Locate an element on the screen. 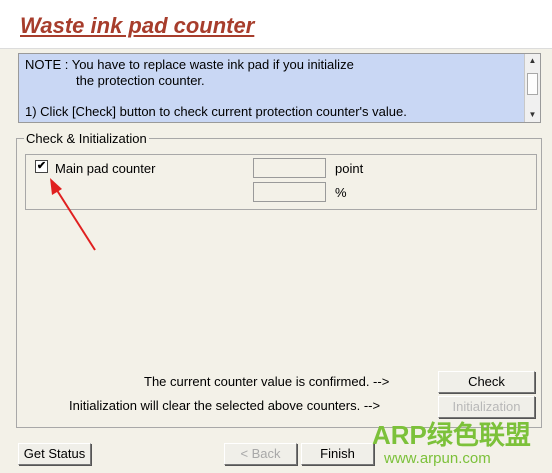 This screenshot has height=473, width=552. note-scrollbar: ▲ ▼ is located at coordinates (532, 88).